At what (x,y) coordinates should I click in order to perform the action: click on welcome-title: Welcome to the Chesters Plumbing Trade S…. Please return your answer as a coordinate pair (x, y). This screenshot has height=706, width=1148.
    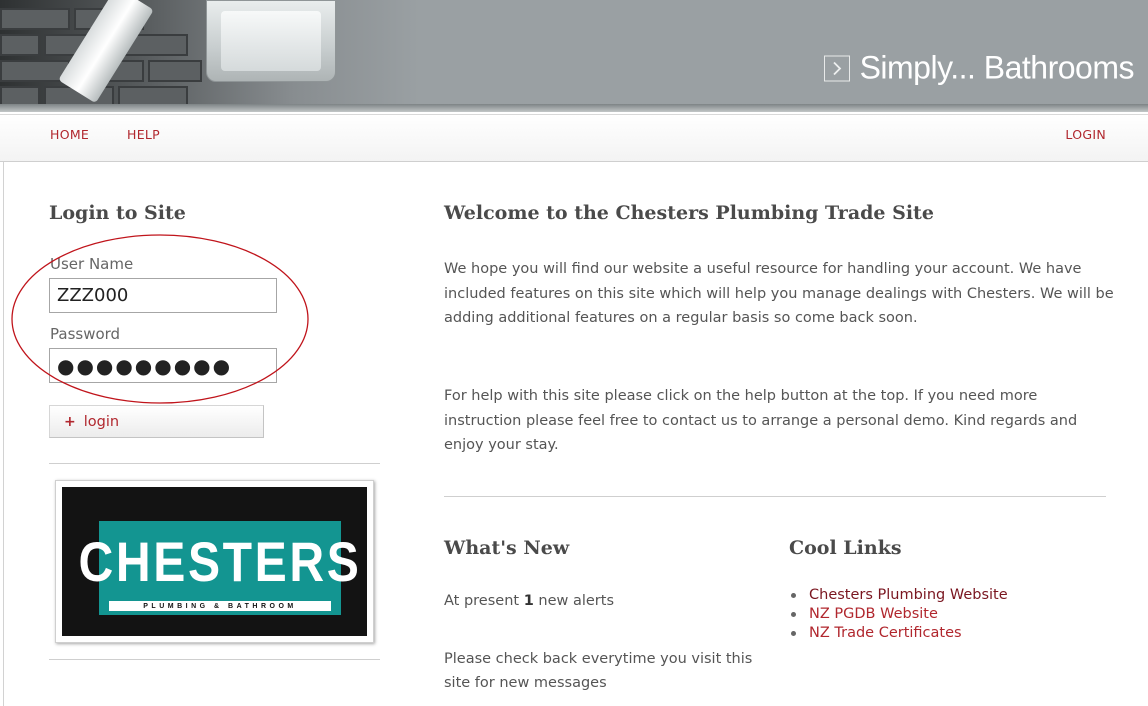
    Looking at the image, I should click on (689, 213).